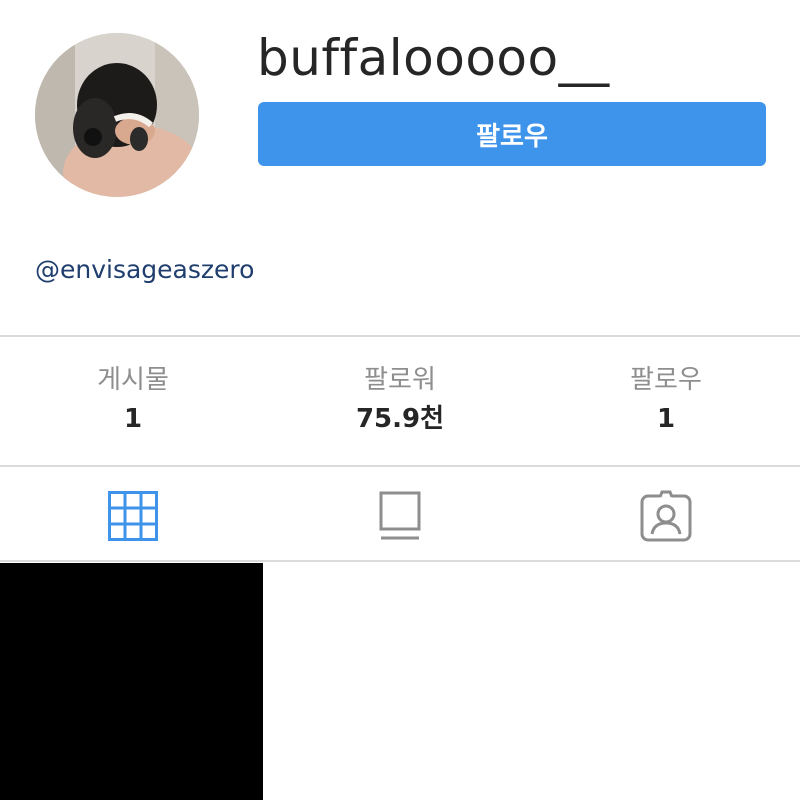  I want to click on tagged-icon, so click(666, 516).